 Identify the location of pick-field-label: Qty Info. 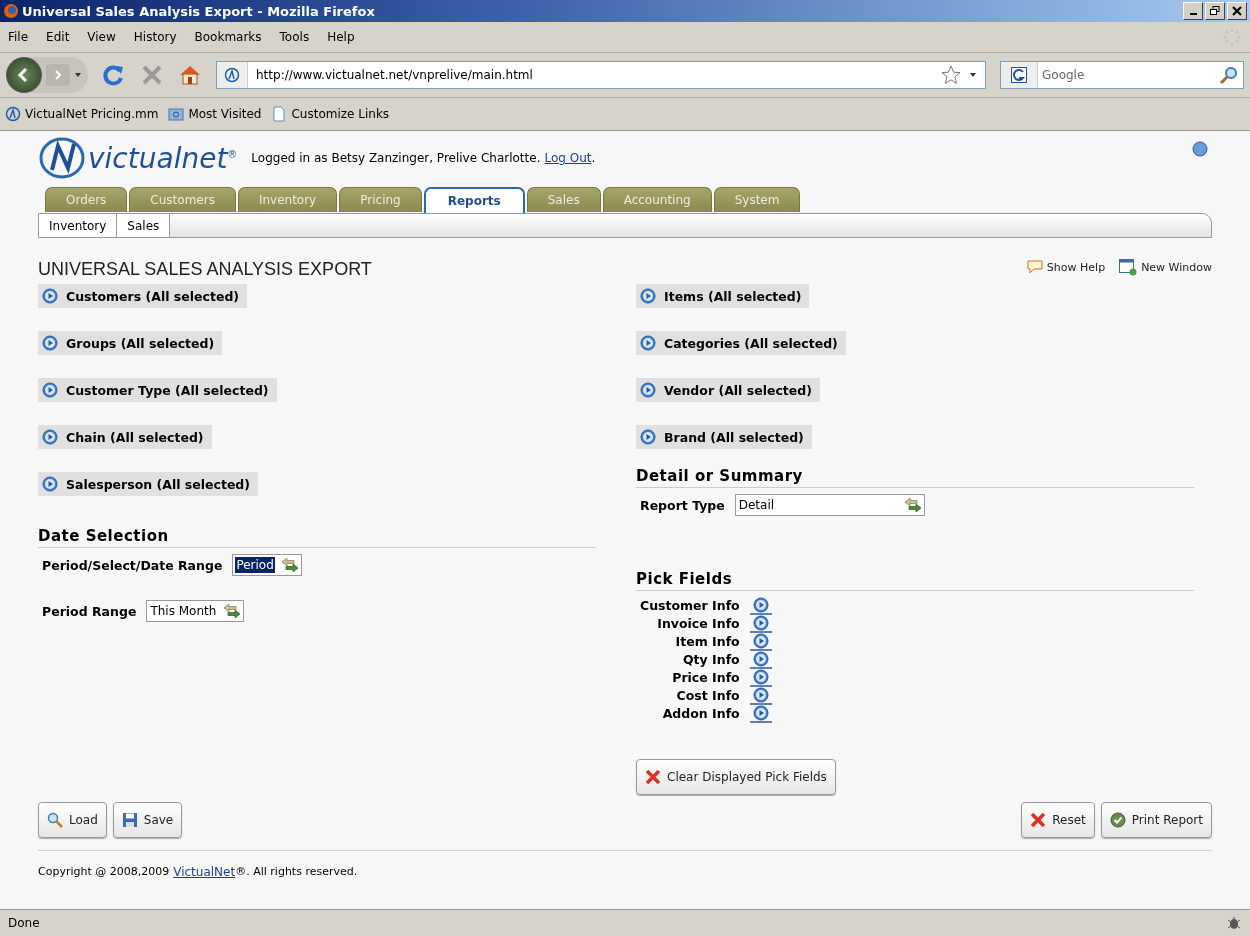
(711, 660).